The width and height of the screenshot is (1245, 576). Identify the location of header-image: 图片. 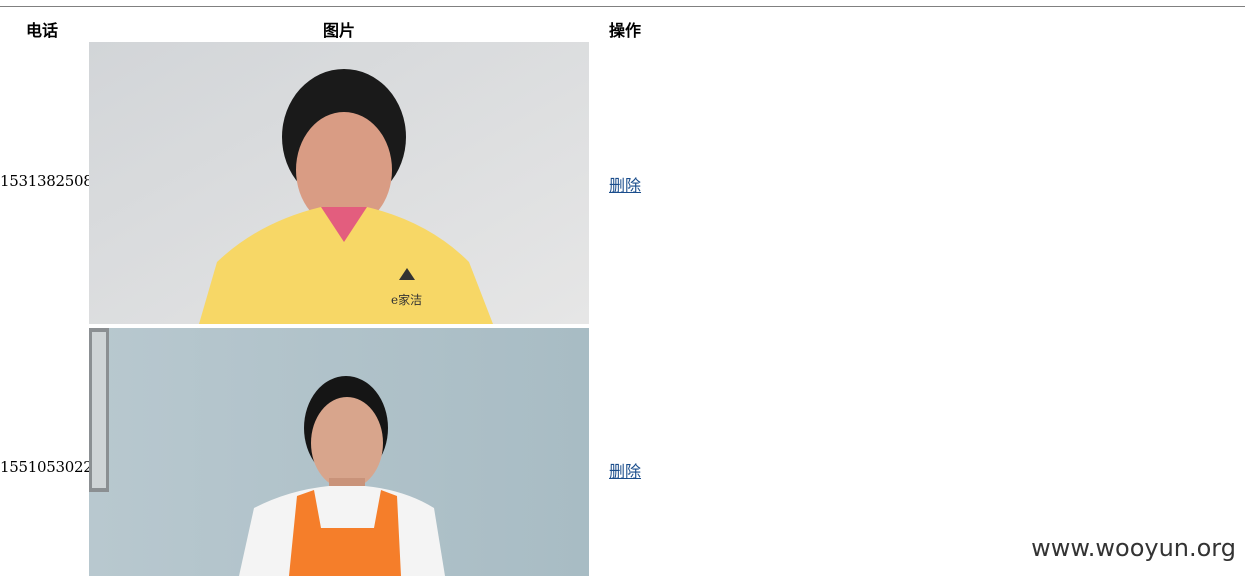
(339, 30).